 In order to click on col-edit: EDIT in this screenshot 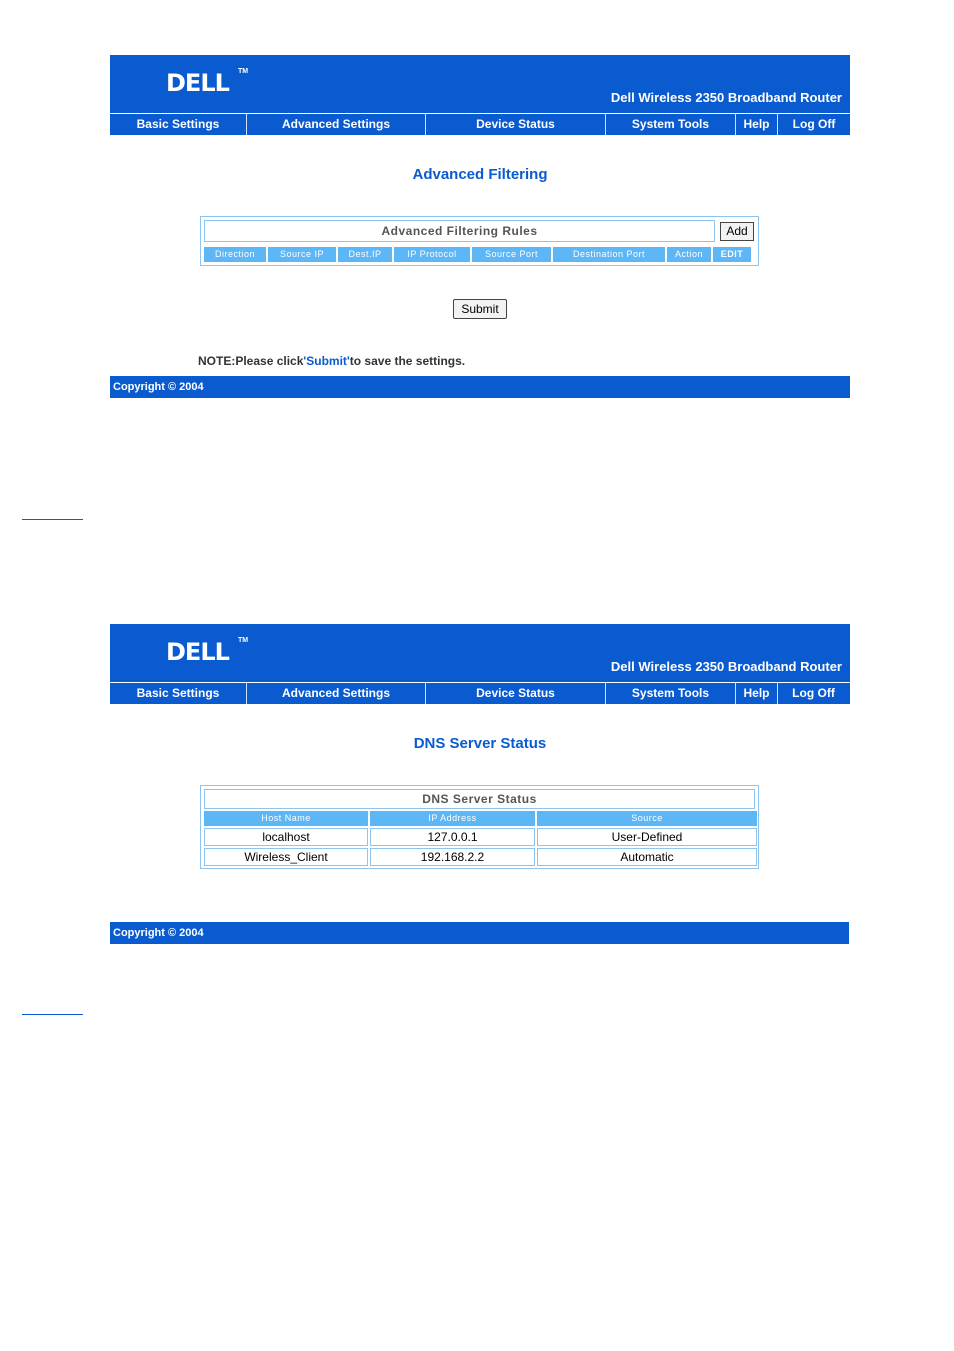, I will do `click(732, 254)`.